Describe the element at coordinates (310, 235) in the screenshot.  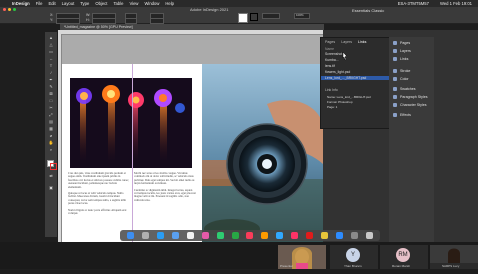
I see `acrobat-icon` at that location.